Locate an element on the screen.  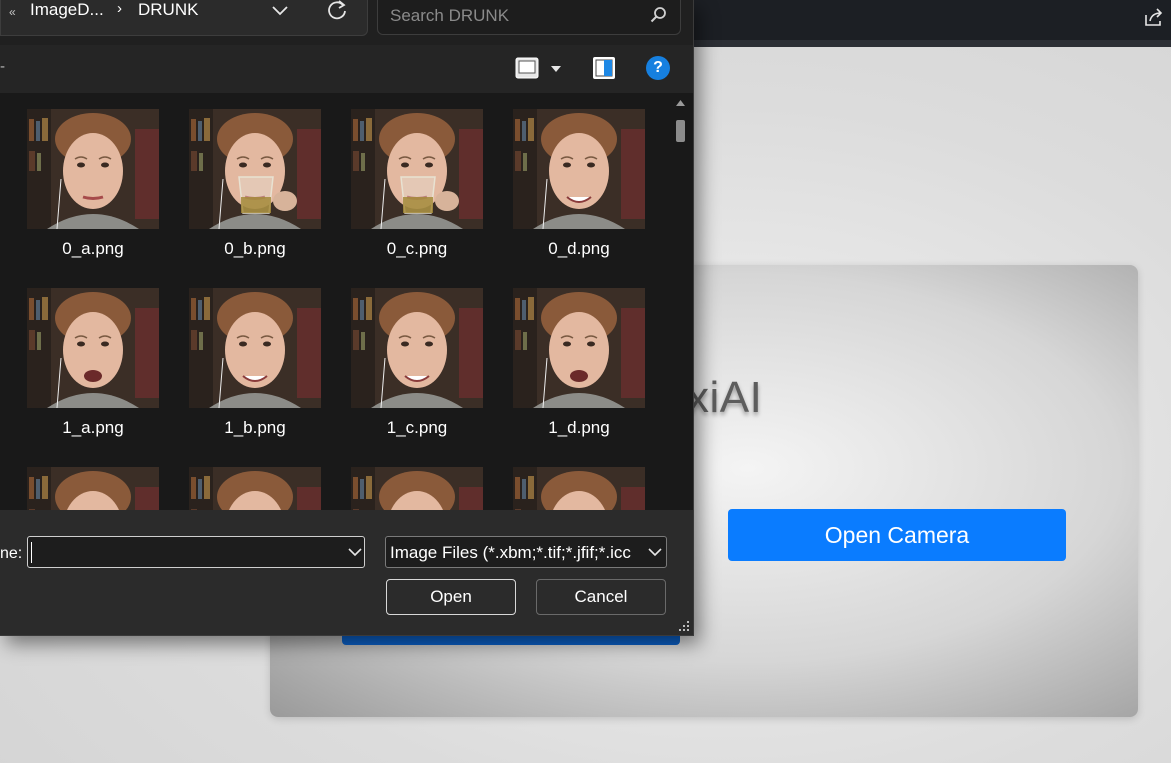
file-item: 1_c.png is located at coordinates (417, 368).